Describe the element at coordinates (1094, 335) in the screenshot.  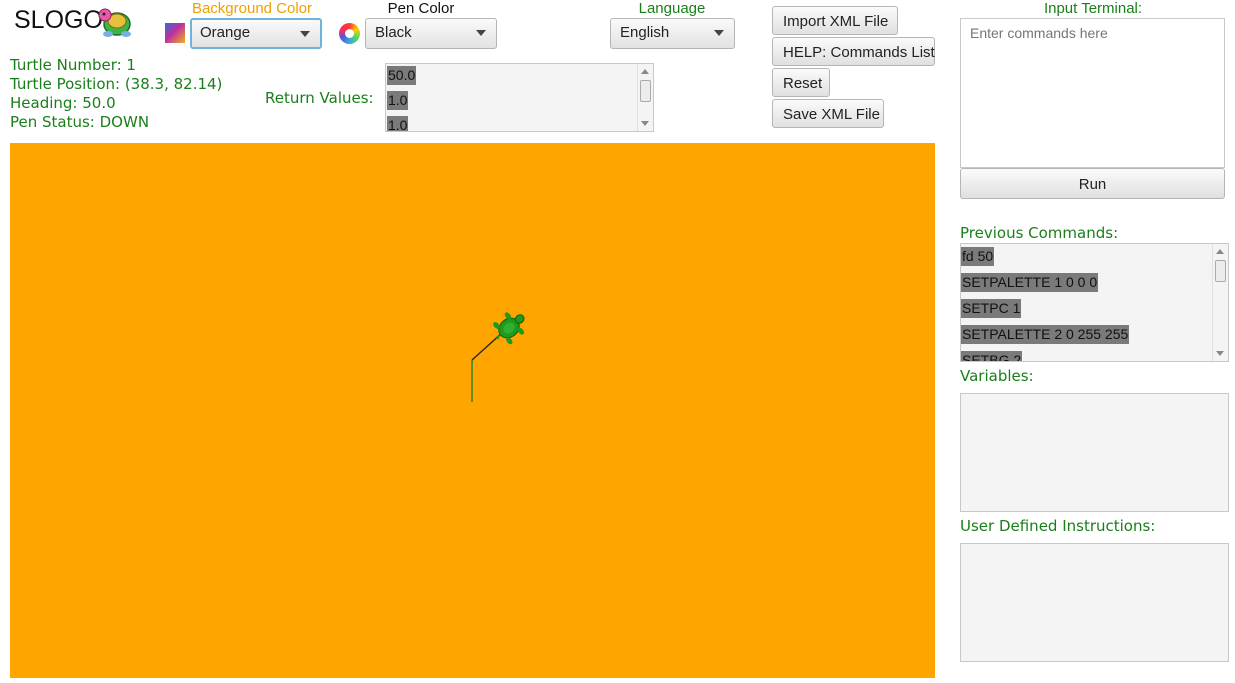
I see `list-item: SETPALETTE 2 0 255 255` at that location.